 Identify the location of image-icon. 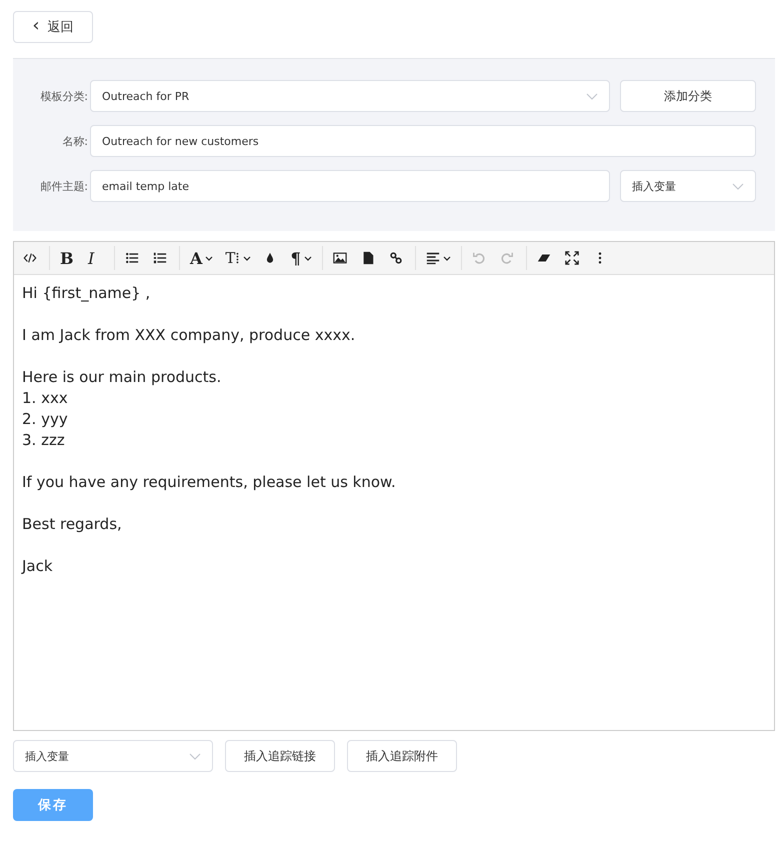
(339, 258).